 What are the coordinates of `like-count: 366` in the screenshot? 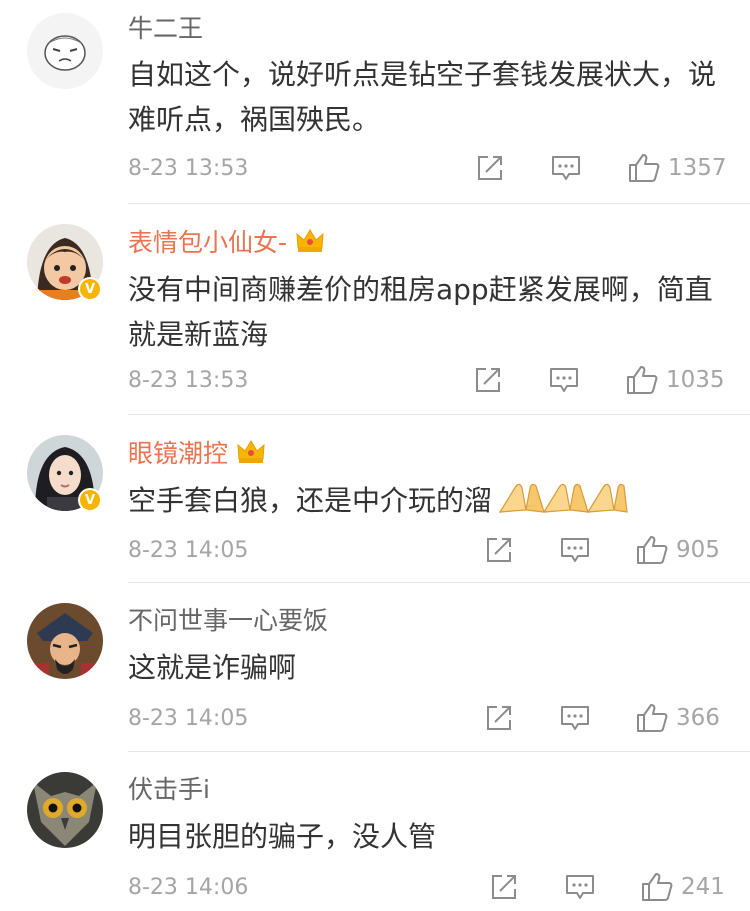 It's located at (698, 718).